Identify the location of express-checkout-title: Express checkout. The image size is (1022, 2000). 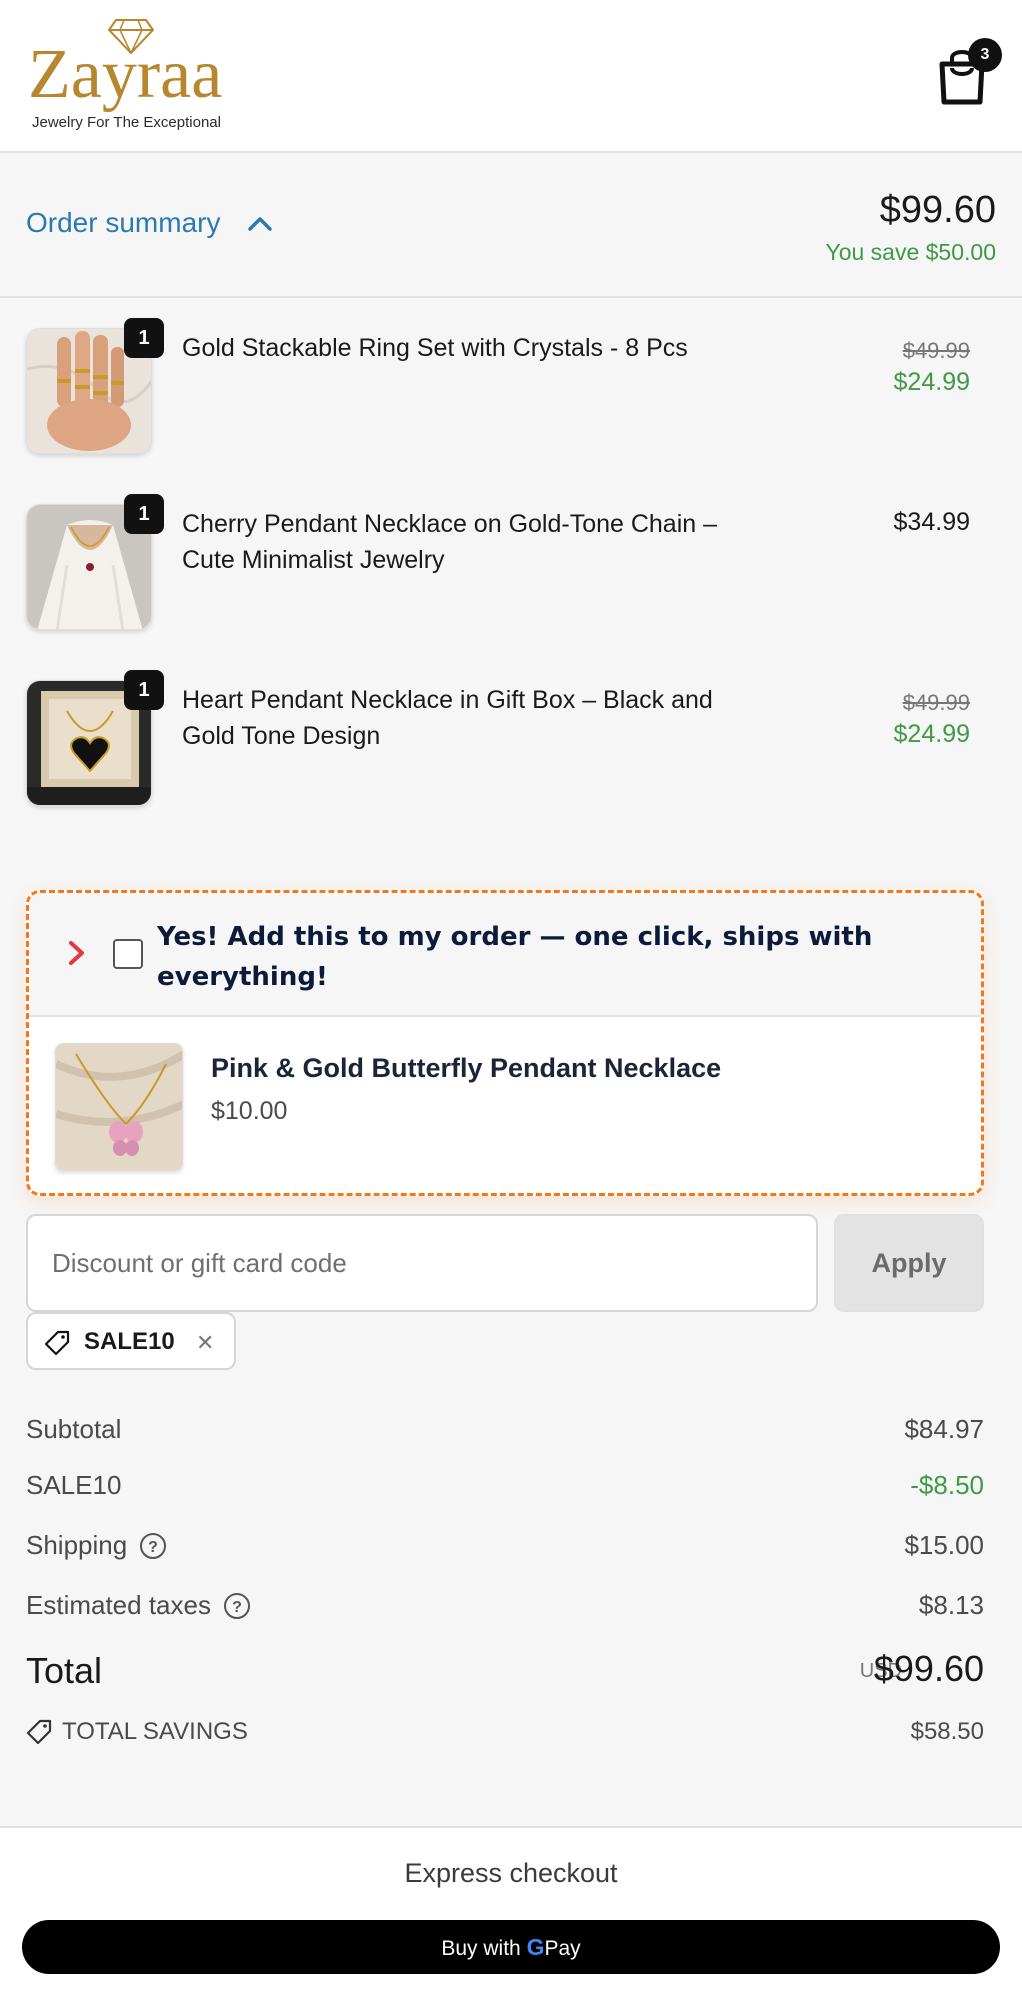
(511, 1873).